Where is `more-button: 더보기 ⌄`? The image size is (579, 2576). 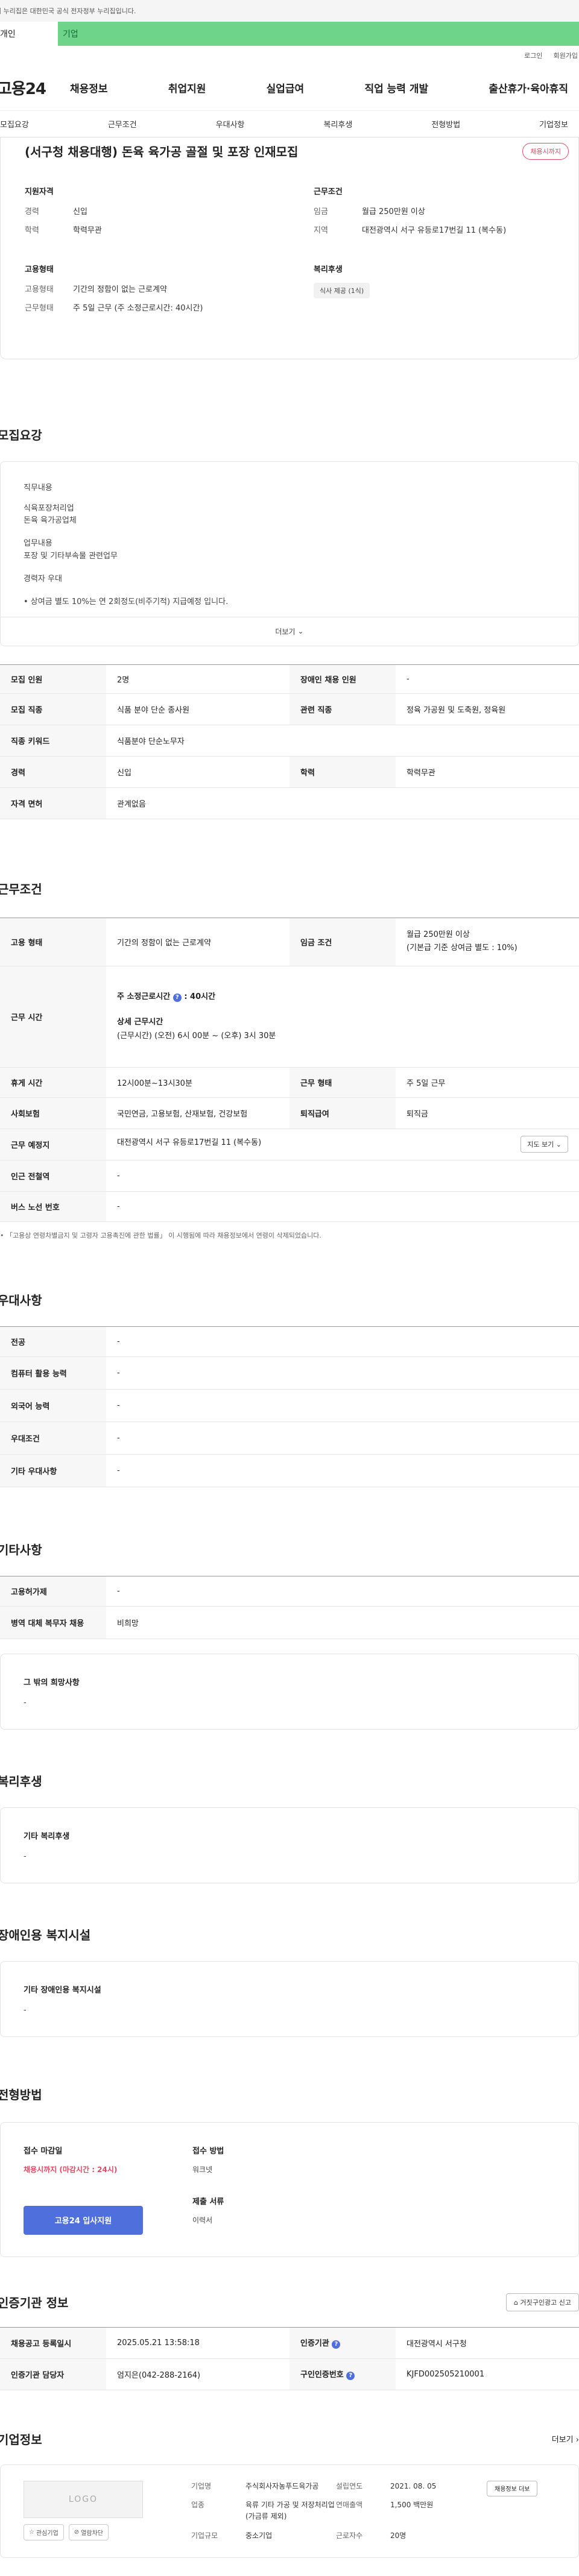 more-button: 더보기 ⌄ is located at coordinates (289, 631).